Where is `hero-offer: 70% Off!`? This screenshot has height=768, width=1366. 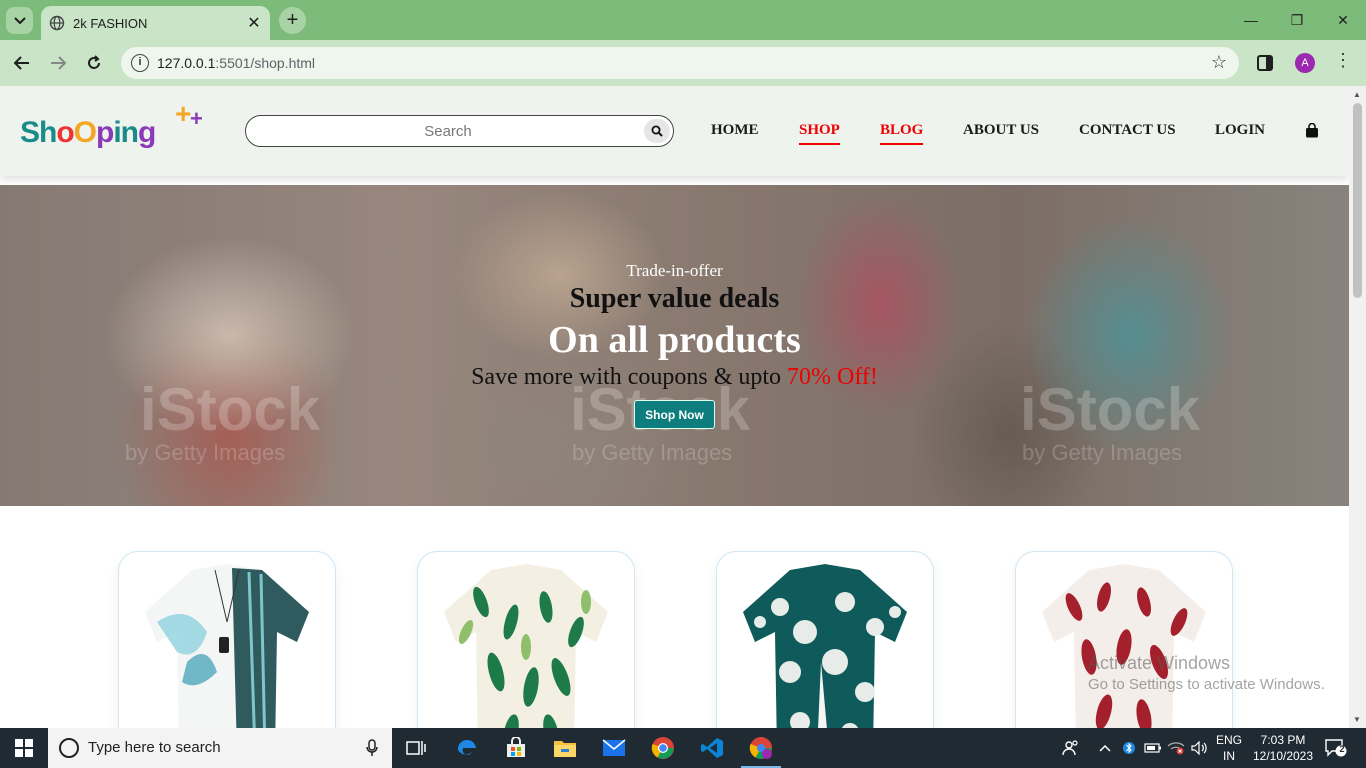 hero-offer: 70% Off! is located at coordinates (832, 377).